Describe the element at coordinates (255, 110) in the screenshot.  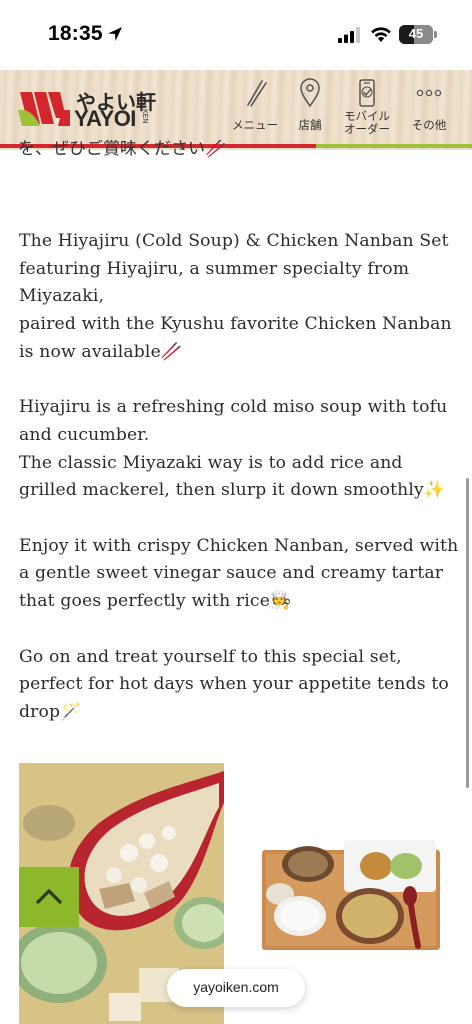
I see `nav-menu-button: メニュー` at that location.